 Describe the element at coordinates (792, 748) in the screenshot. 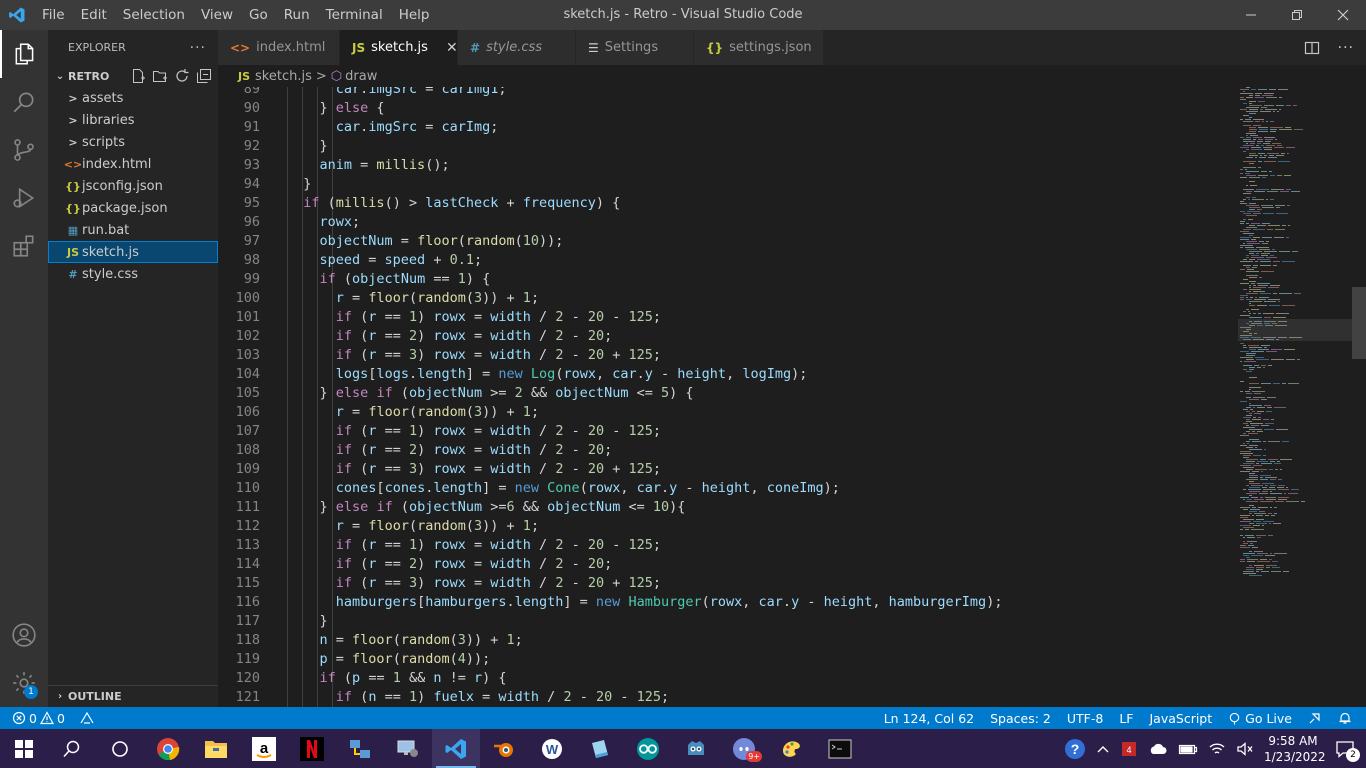

I see `paint-icon` at that location.